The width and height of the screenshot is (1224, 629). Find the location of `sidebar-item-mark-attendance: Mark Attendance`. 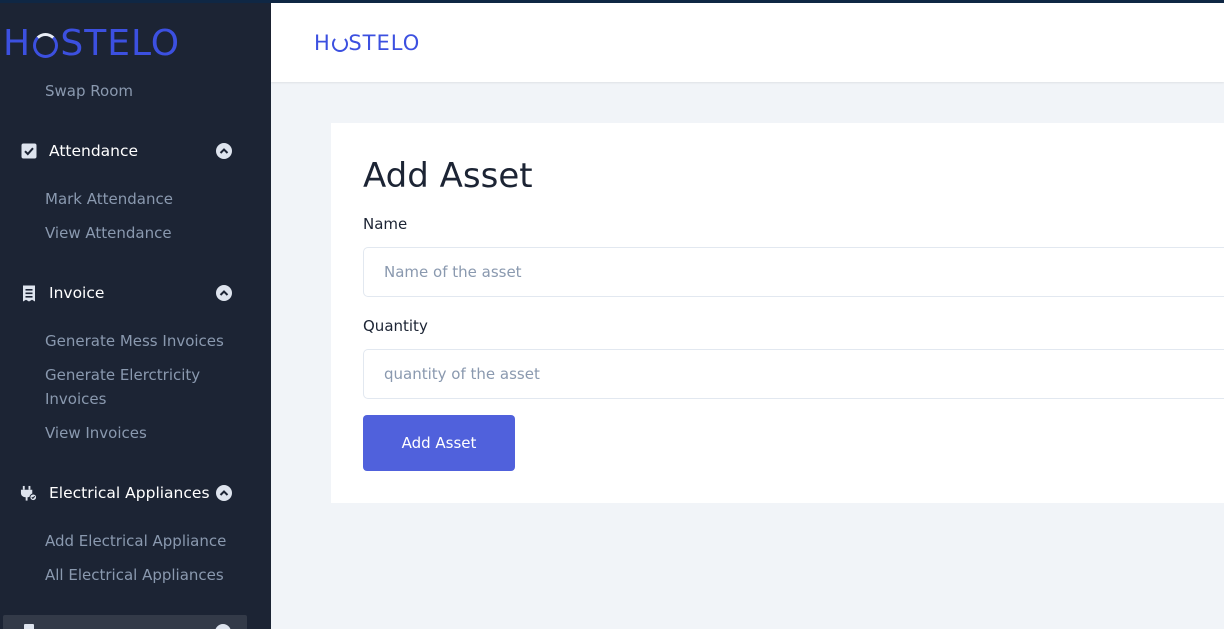

sidebar-item-mark-attendance: Mark Attendance is located at coordinates (109, 199).